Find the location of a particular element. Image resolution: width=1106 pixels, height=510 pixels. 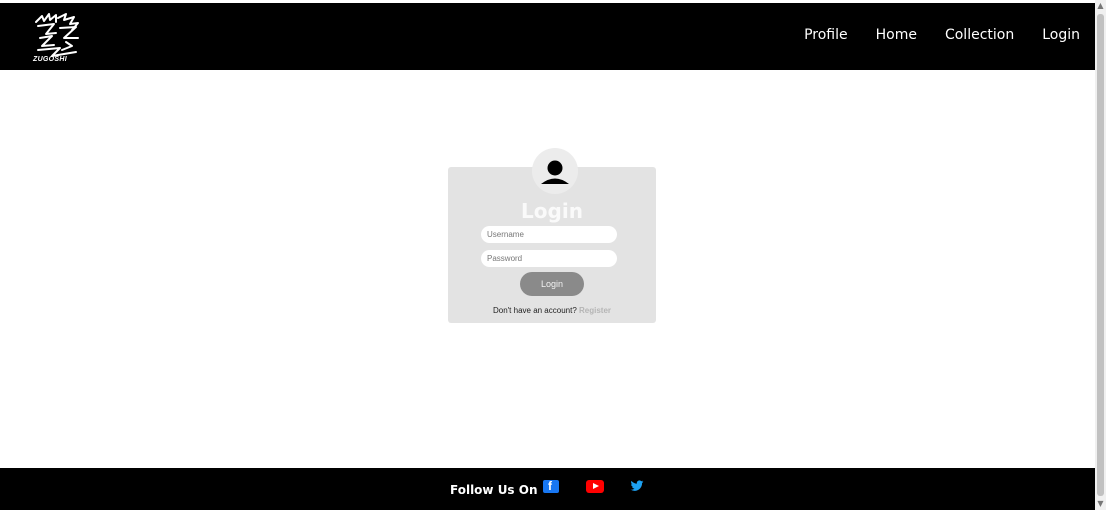

nav-item-collection: Collection is located at coordinates (979, 35).